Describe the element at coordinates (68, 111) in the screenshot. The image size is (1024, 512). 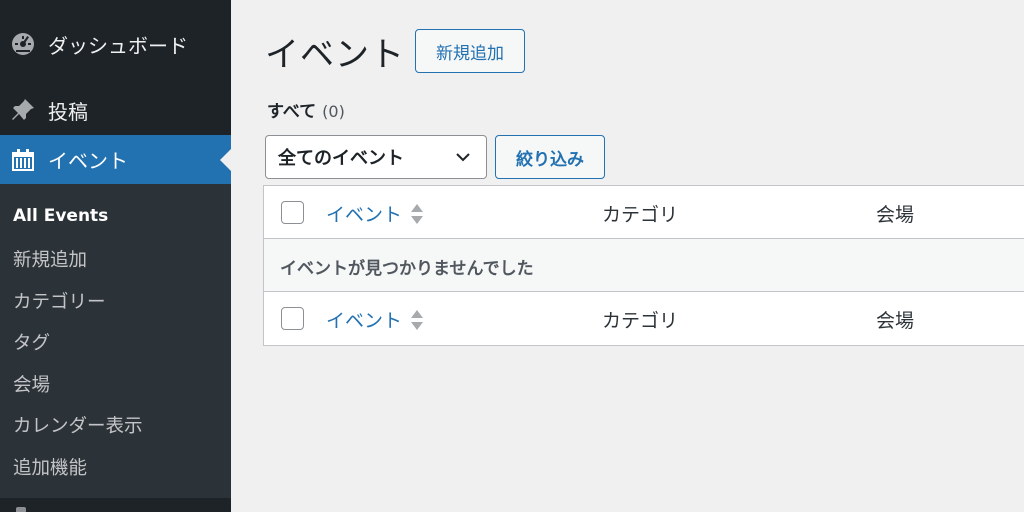
I see `menu-label-posts: 投稿` at that location.